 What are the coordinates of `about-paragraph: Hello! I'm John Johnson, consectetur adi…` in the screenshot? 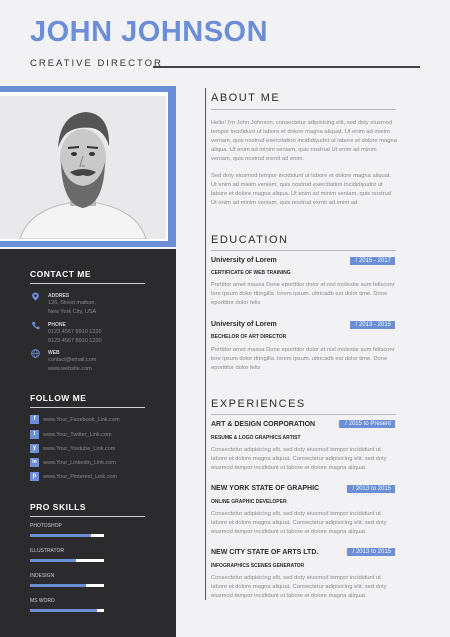 It's located at (304, 141).